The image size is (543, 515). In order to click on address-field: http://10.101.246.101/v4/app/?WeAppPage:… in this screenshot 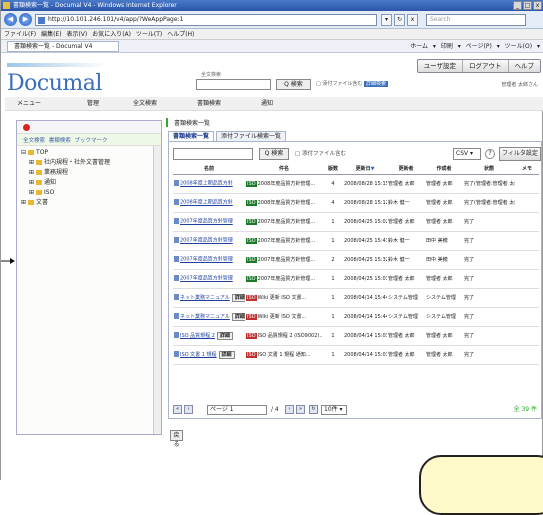, I will do `click(206, 20)`.